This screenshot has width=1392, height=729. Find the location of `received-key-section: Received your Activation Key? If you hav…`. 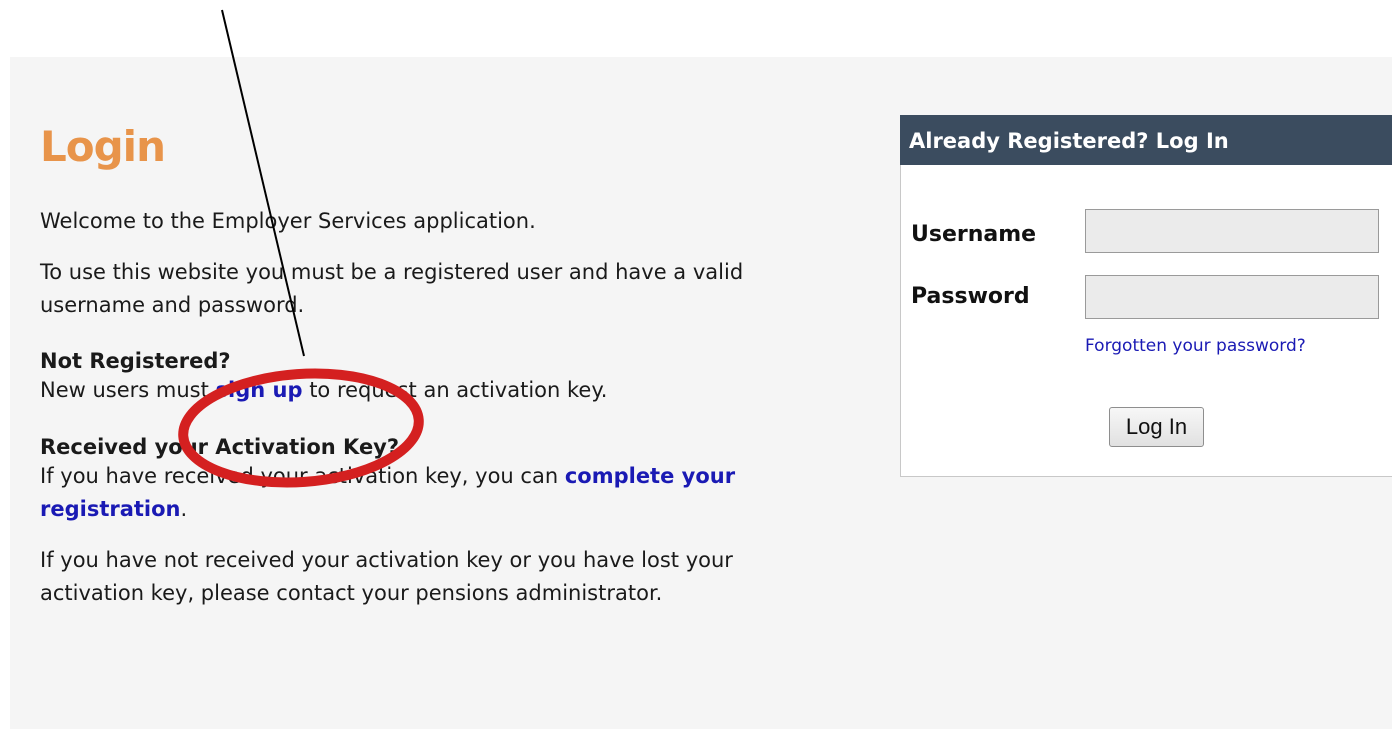

received-key-section: Received your Activation Key? If you hav… is located at coordinates (435, 480).